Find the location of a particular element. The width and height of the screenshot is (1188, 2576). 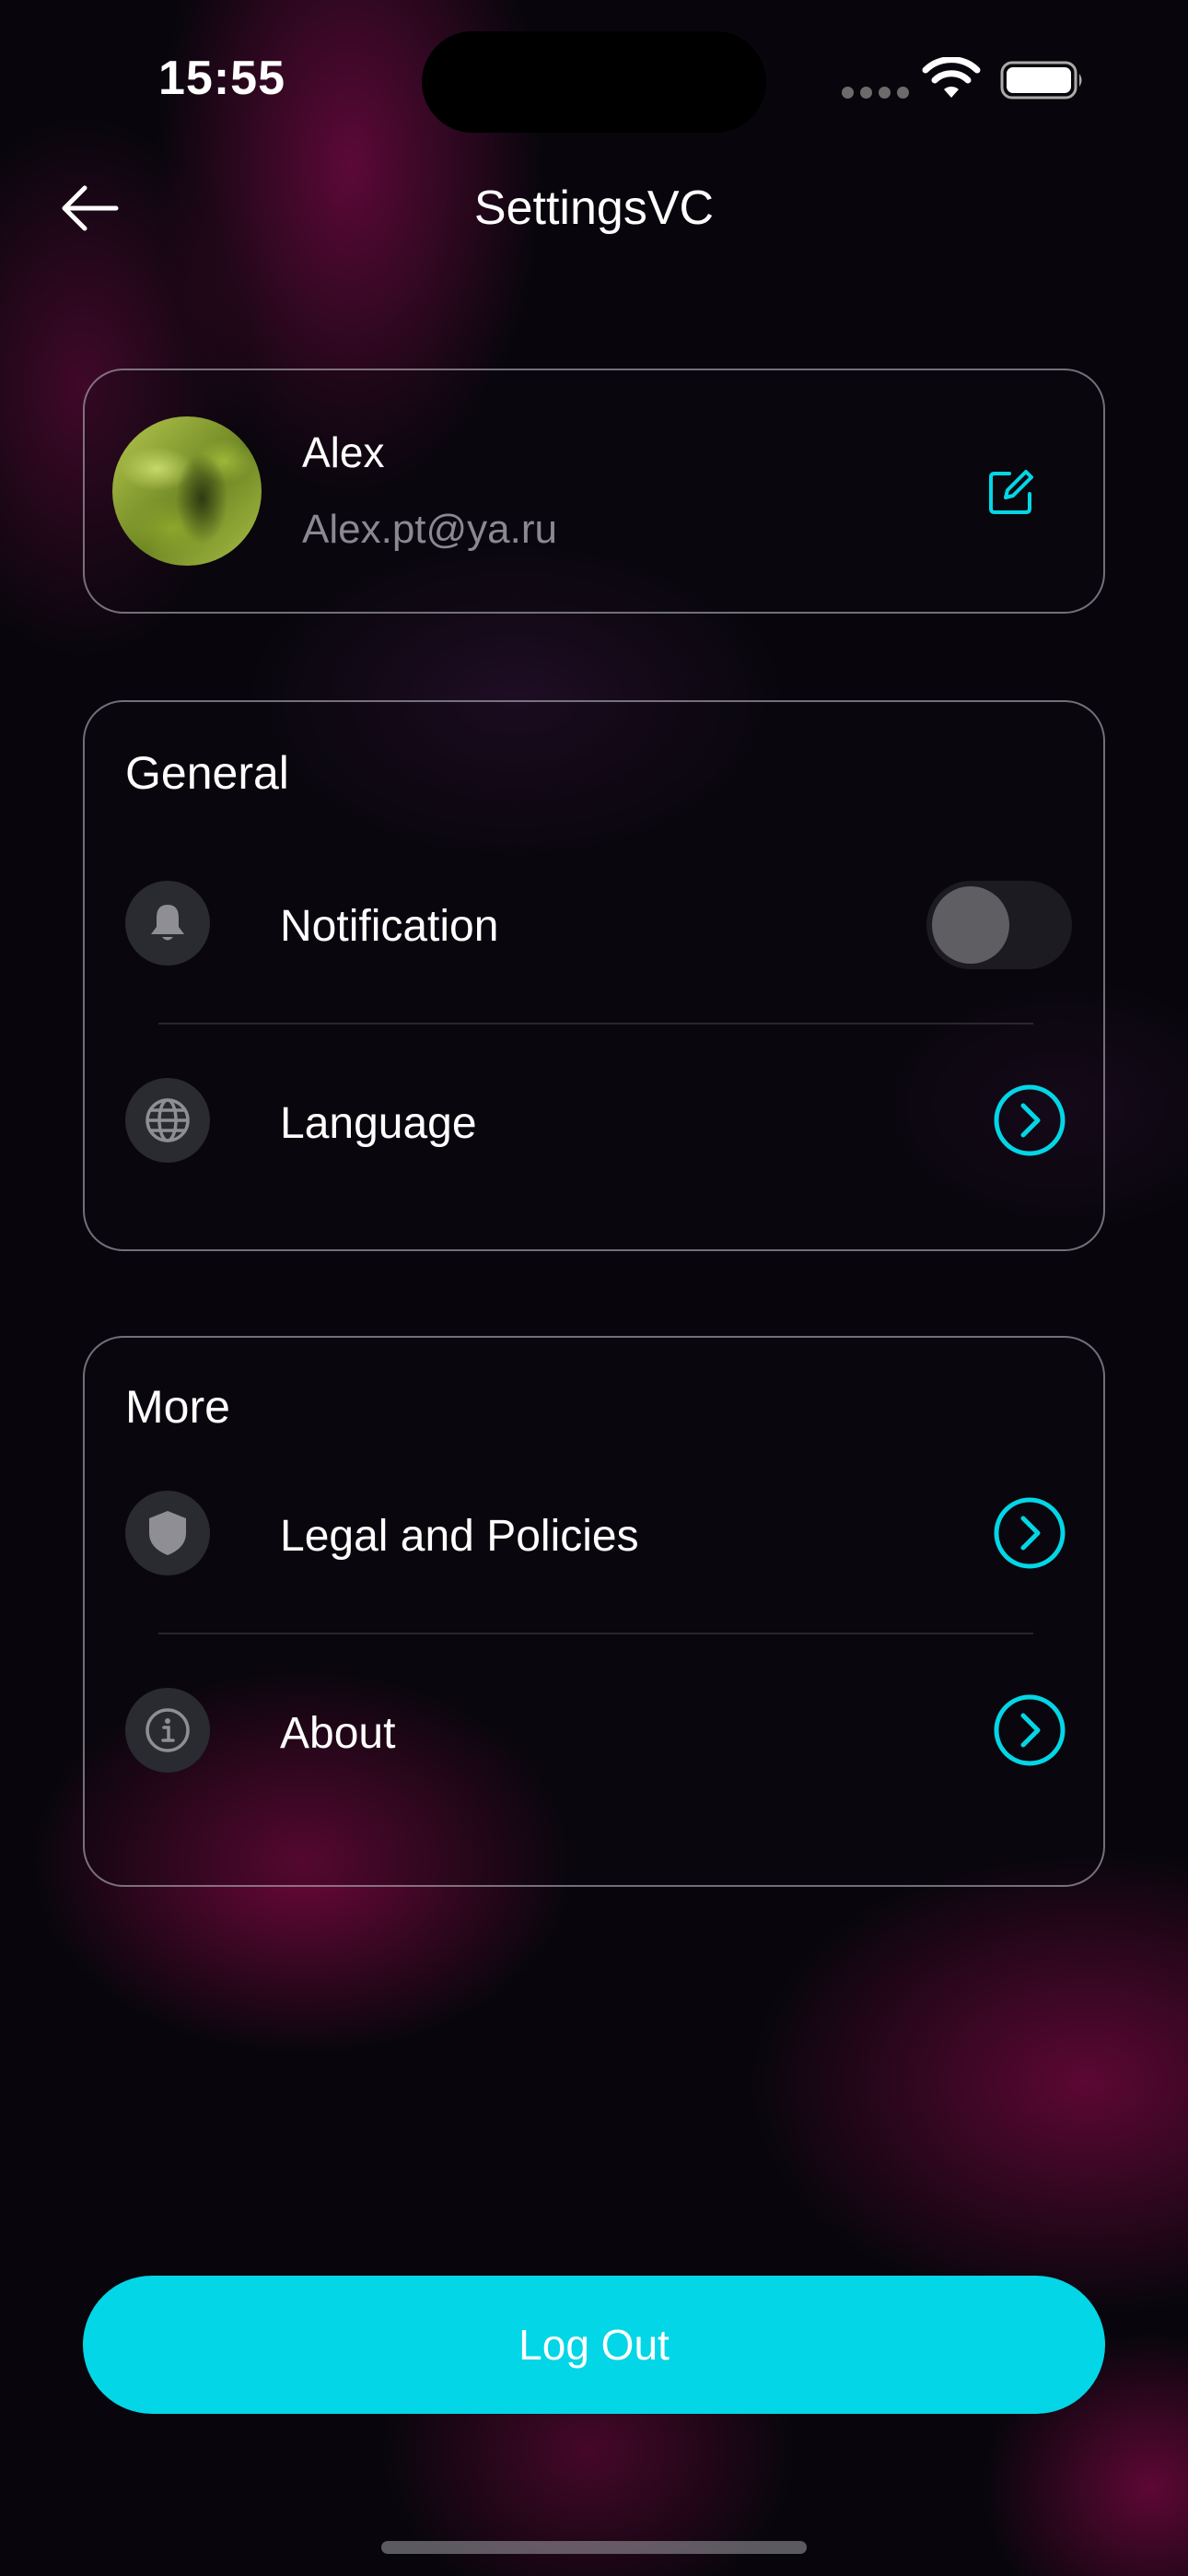

back-button is located at coordinates (89, 208).